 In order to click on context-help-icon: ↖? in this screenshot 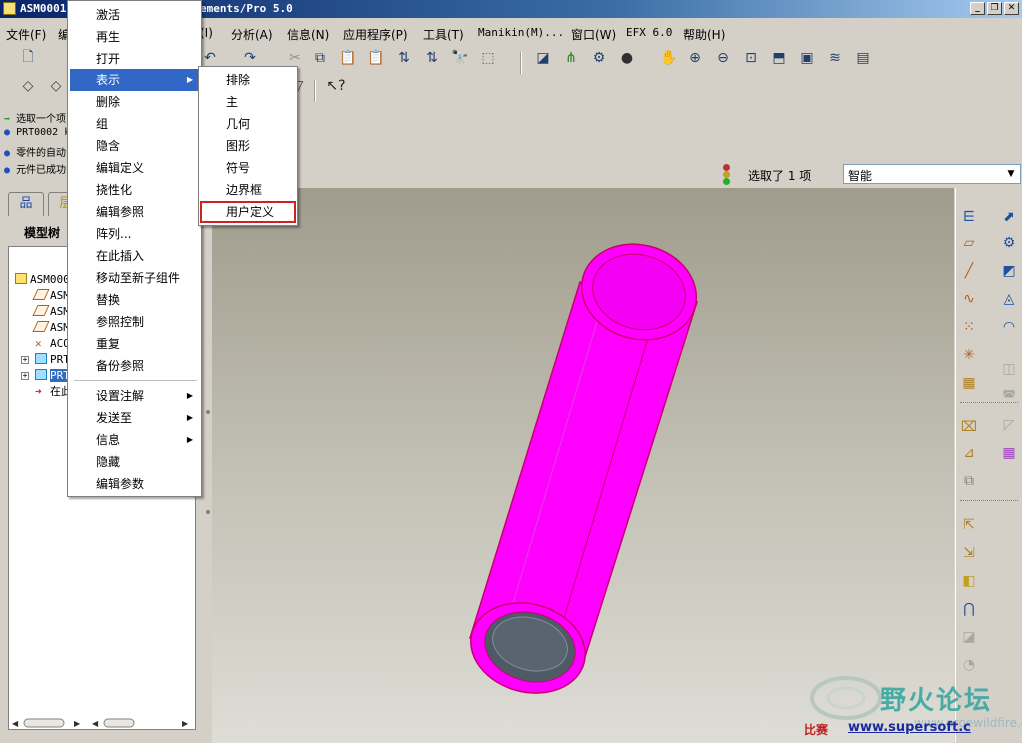, I will do `click(336, 86)`.